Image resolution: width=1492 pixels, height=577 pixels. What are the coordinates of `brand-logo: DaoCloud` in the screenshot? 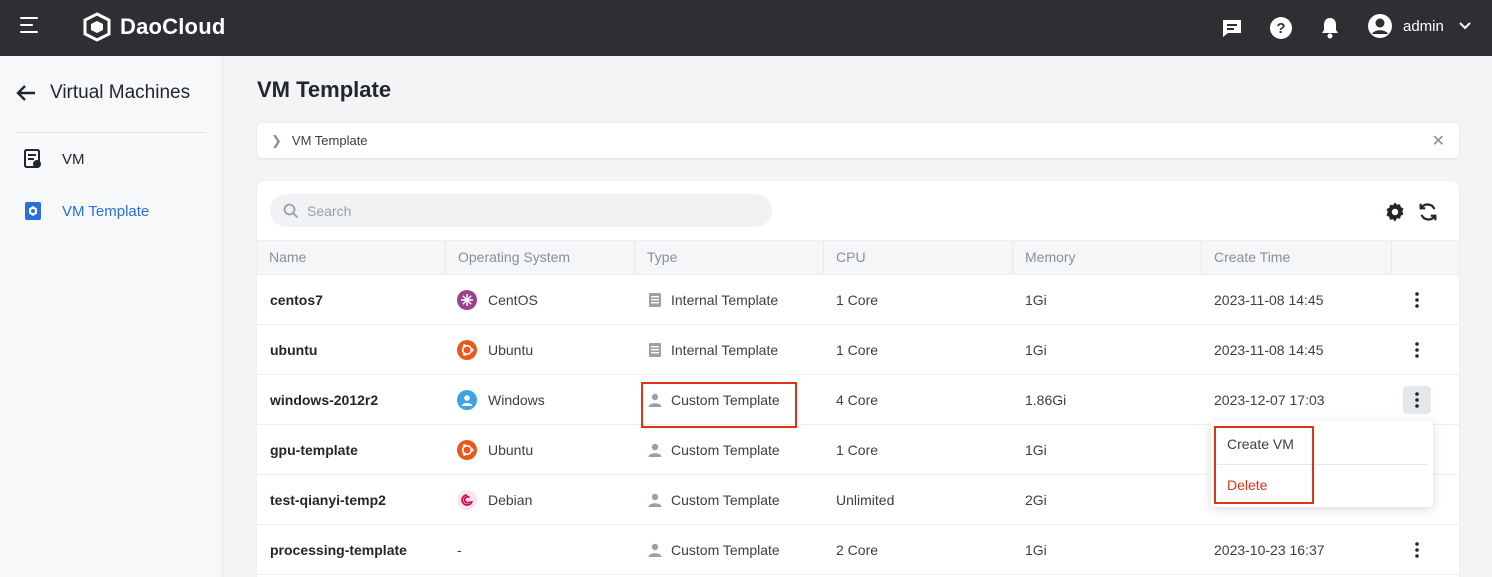 It's located at (153, 27).